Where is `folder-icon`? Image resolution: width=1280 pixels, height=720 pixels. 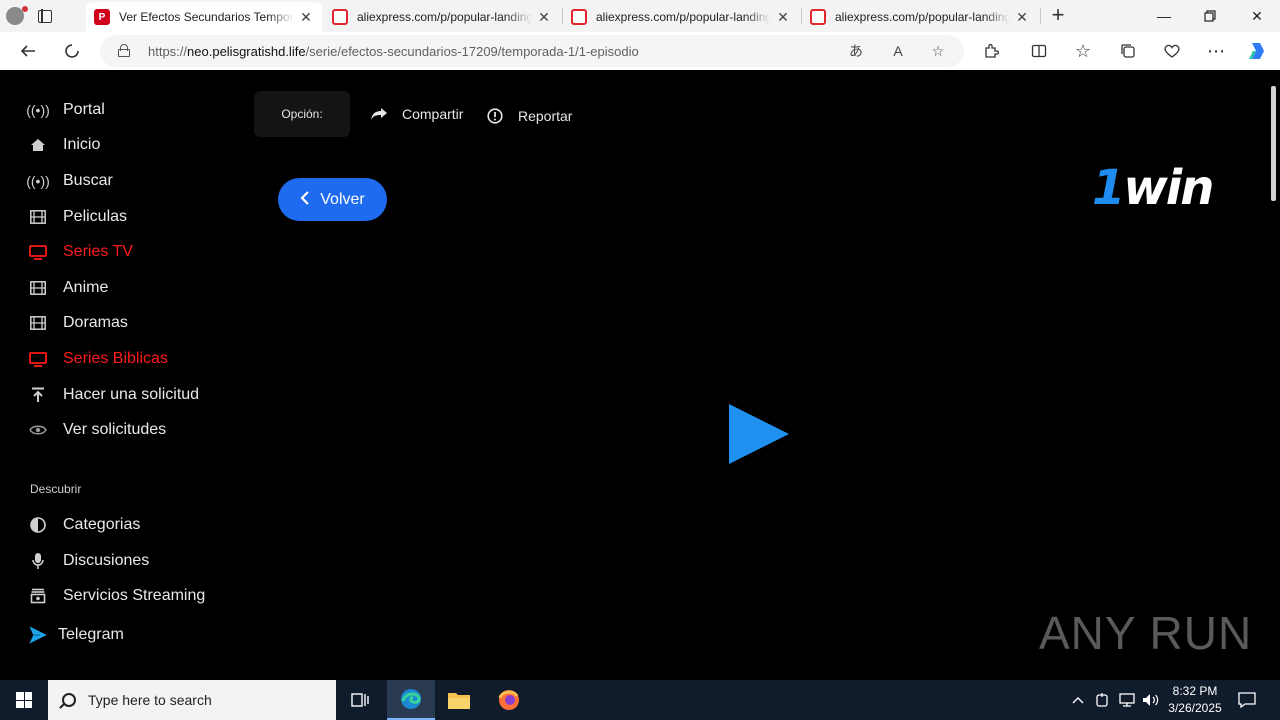
folder-icon is located at coordinates (459, 701).